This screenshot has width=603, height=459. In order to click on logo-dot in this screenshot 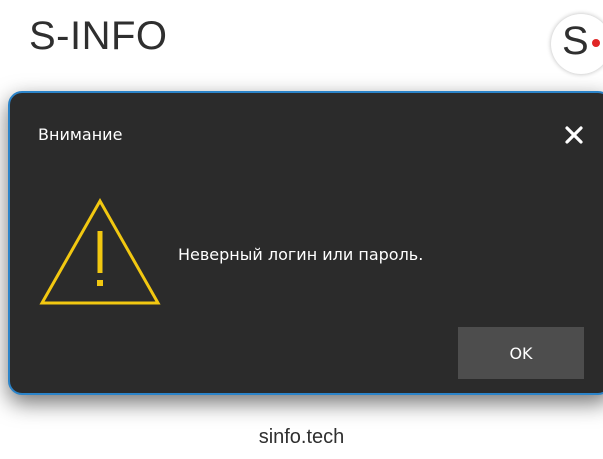, I will do `click(596, 43)`.